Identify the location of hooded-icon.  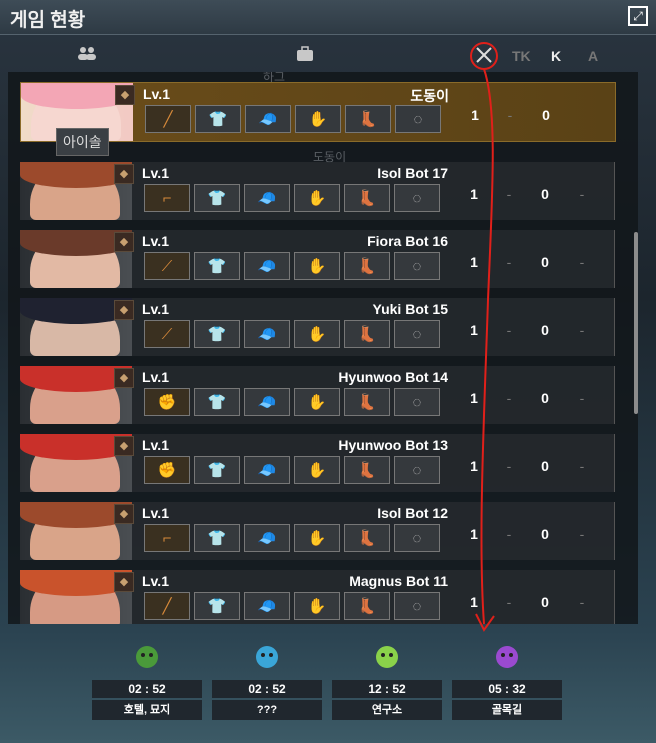
(507, 657).